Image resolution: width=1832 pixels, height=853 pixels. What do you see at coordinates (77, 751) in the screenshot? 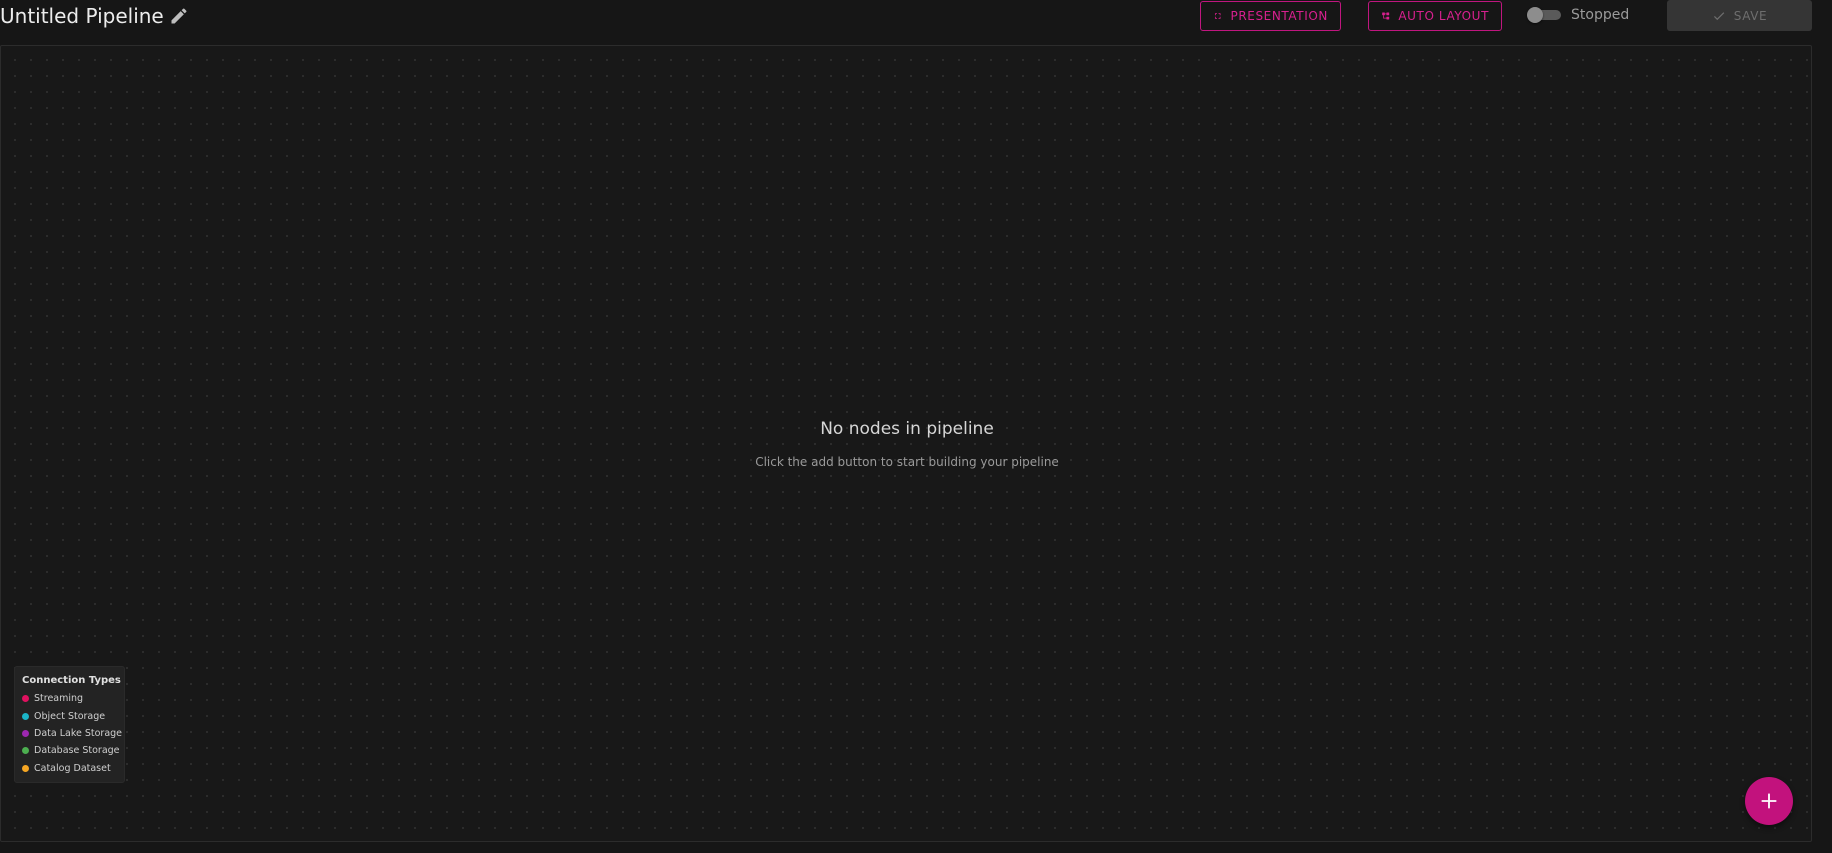
I see `legend-item-label: Database Storage` at bounding box center [77, 751].